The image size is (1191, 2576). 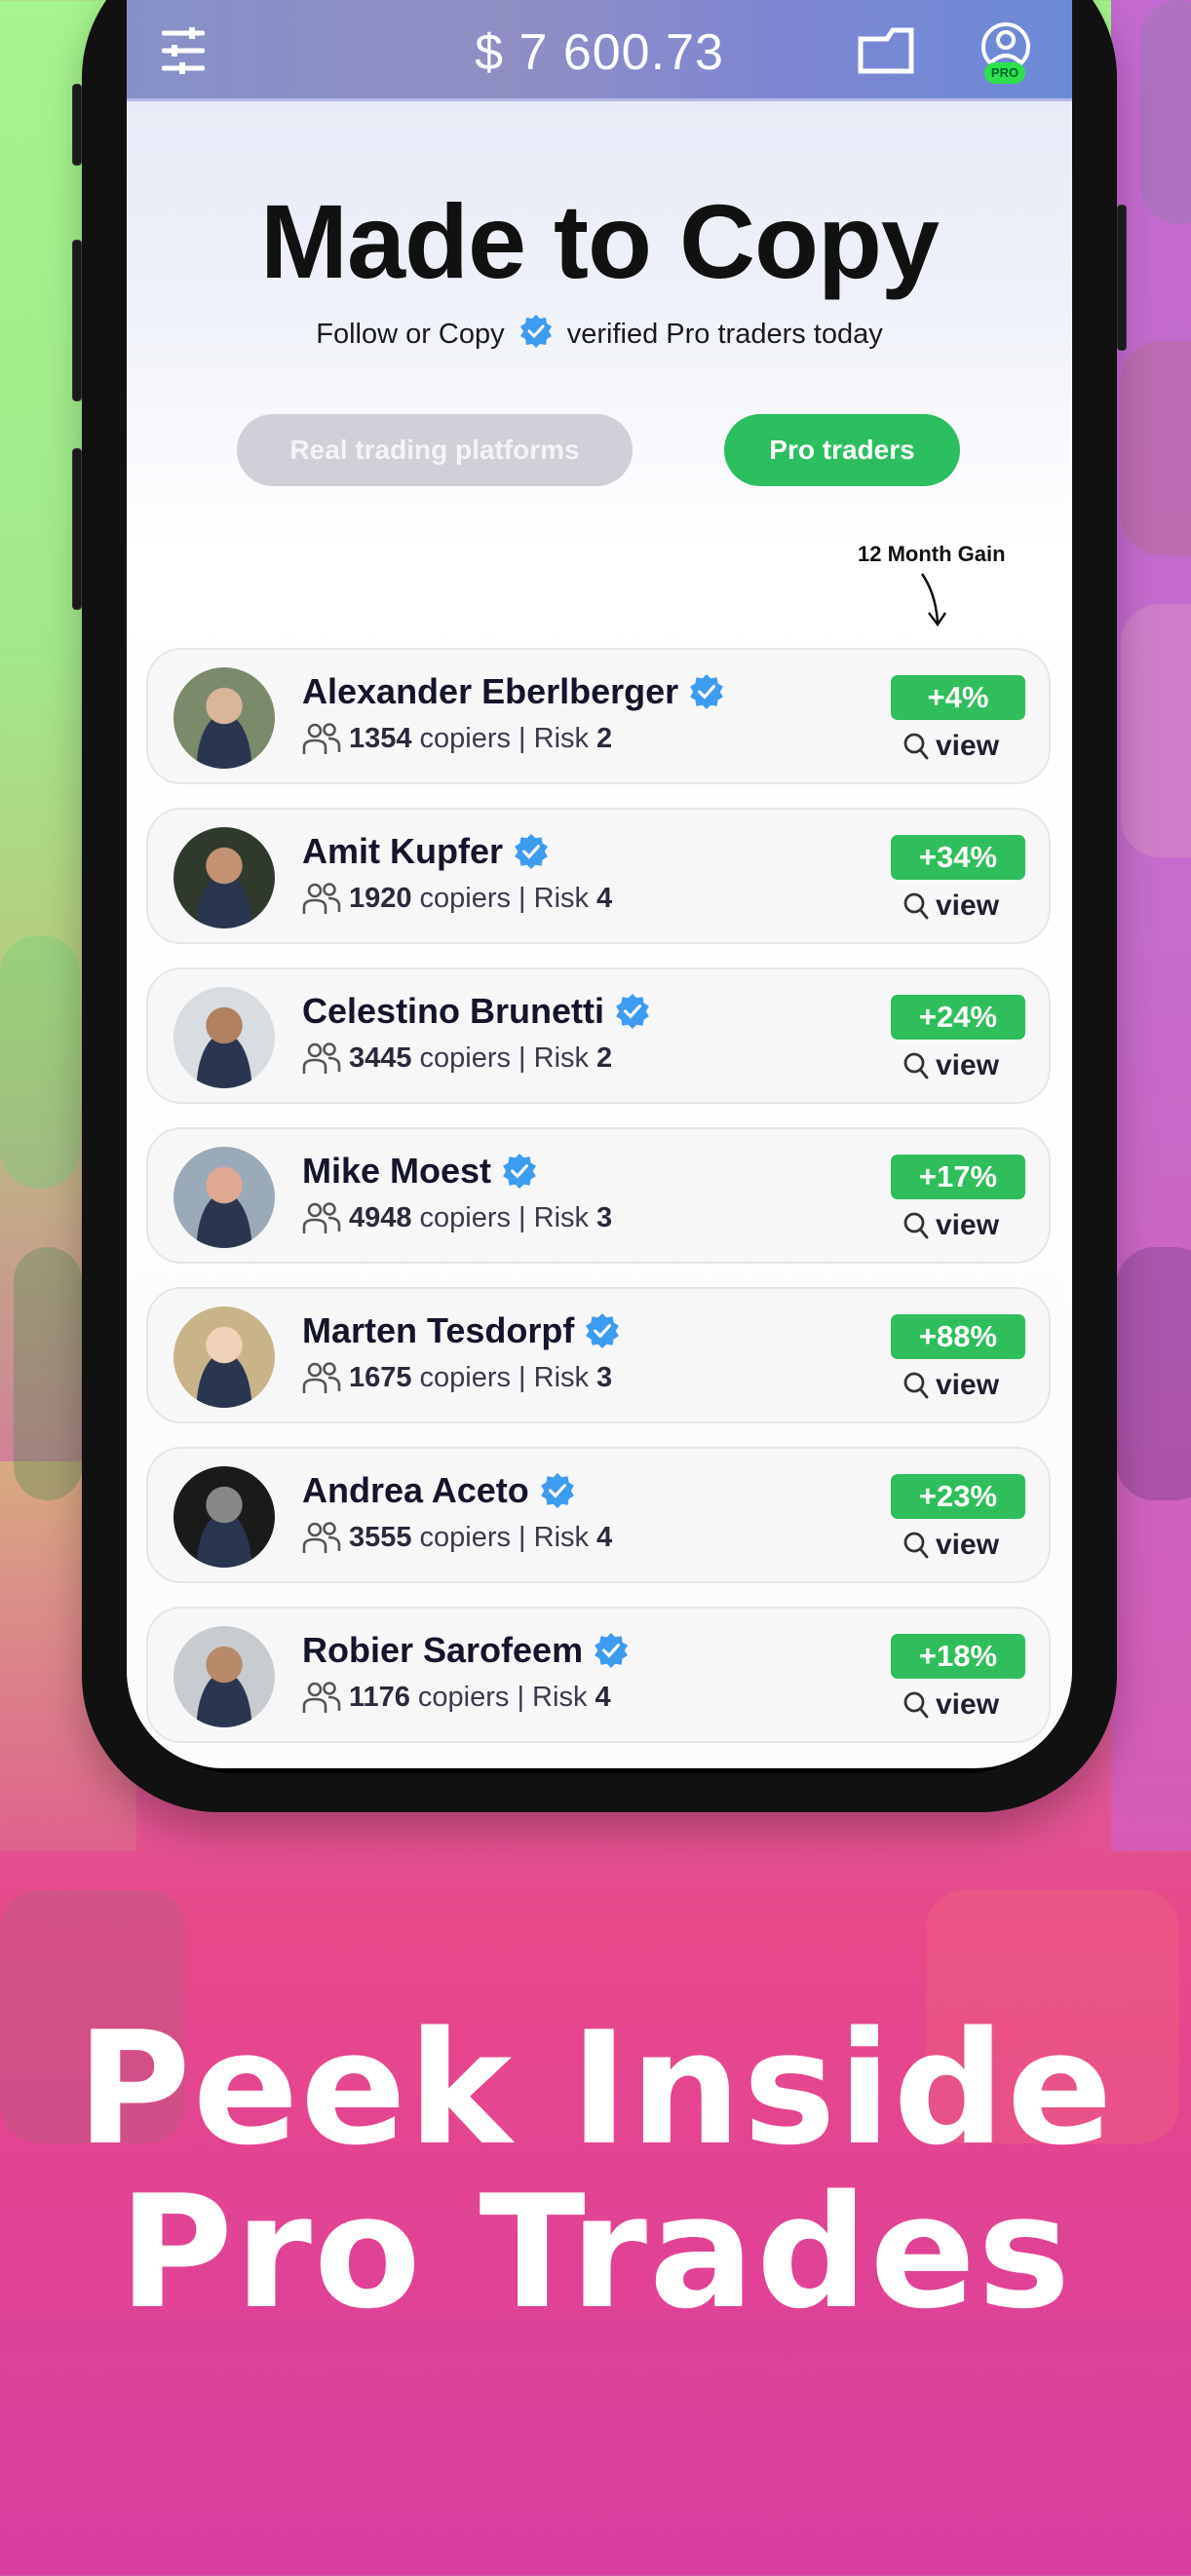 I want to click on trader-stats: 1675 copiers | Risk 3, so click(x=457, y=1377).